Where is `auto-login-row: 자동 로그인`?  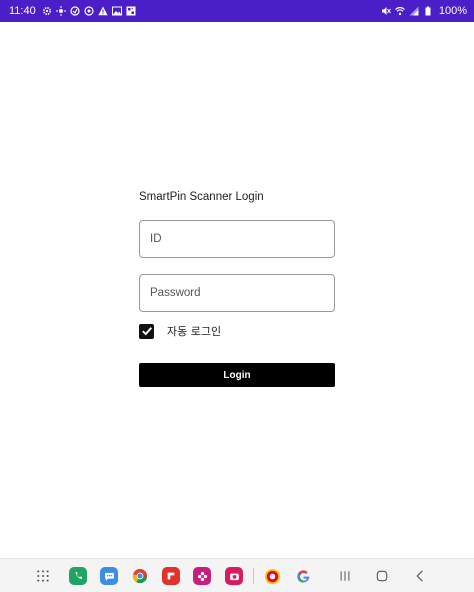 auto-login-row: 자동 로그인 is located at coordinates (180, 331).